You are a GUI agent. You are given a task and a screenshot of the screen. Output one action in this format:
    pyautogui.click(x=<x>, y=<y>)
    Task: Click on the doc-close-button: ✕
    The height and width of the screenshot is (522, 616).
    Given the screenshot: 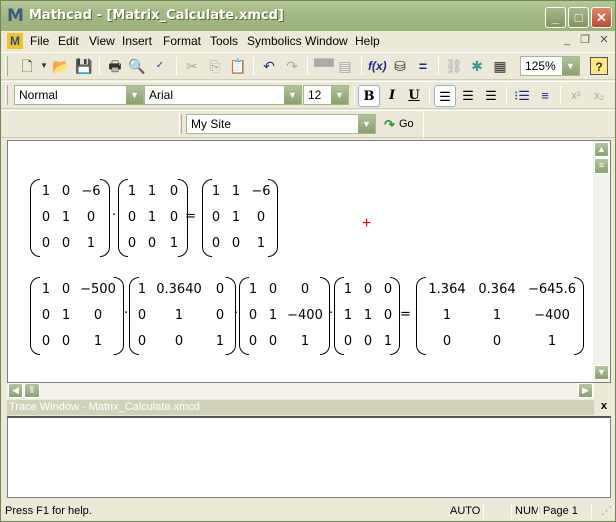 What is the action you would take?
    pyautogui.click(x=604, y=40)
    